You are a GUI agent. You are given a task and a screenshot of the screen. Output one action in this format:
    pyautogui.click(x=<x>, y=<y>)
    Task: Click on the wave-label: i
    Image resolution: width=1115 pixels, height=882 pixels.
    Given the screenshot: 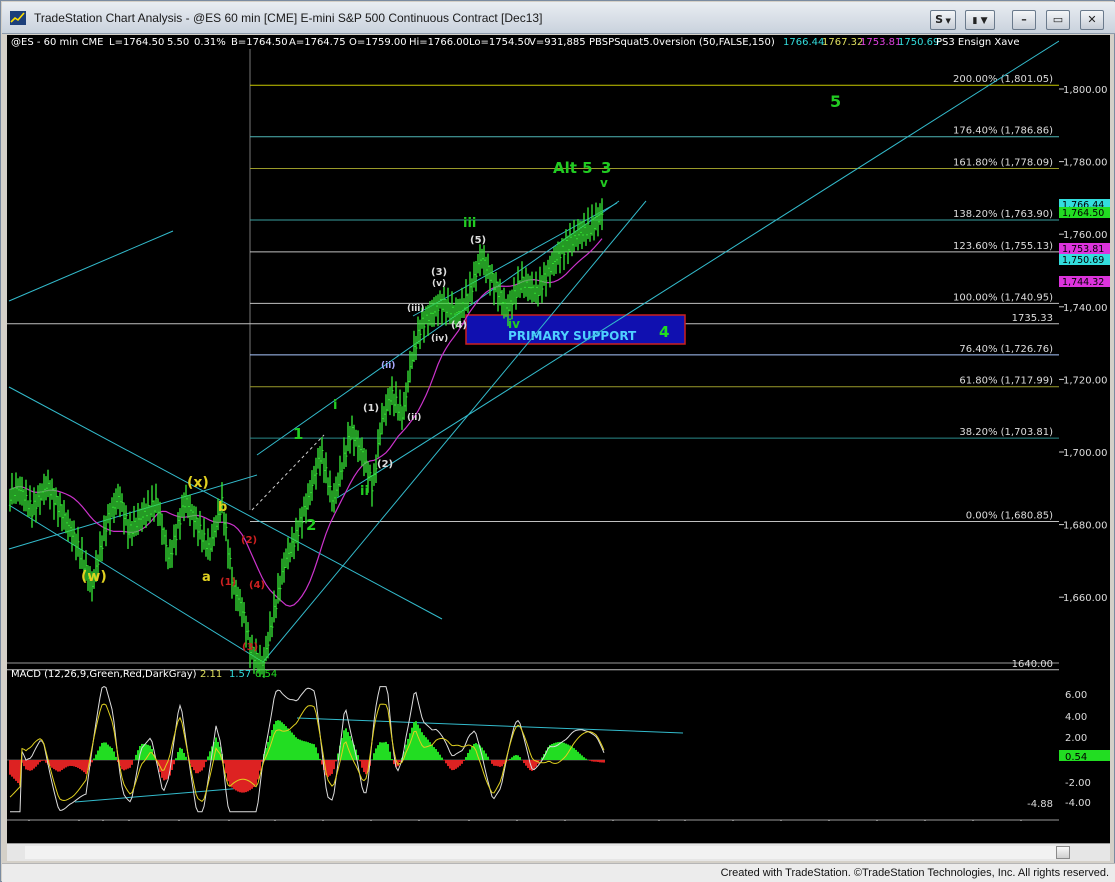 What is the action you would take?
    pyautogui.click(x=335, y=405)
    